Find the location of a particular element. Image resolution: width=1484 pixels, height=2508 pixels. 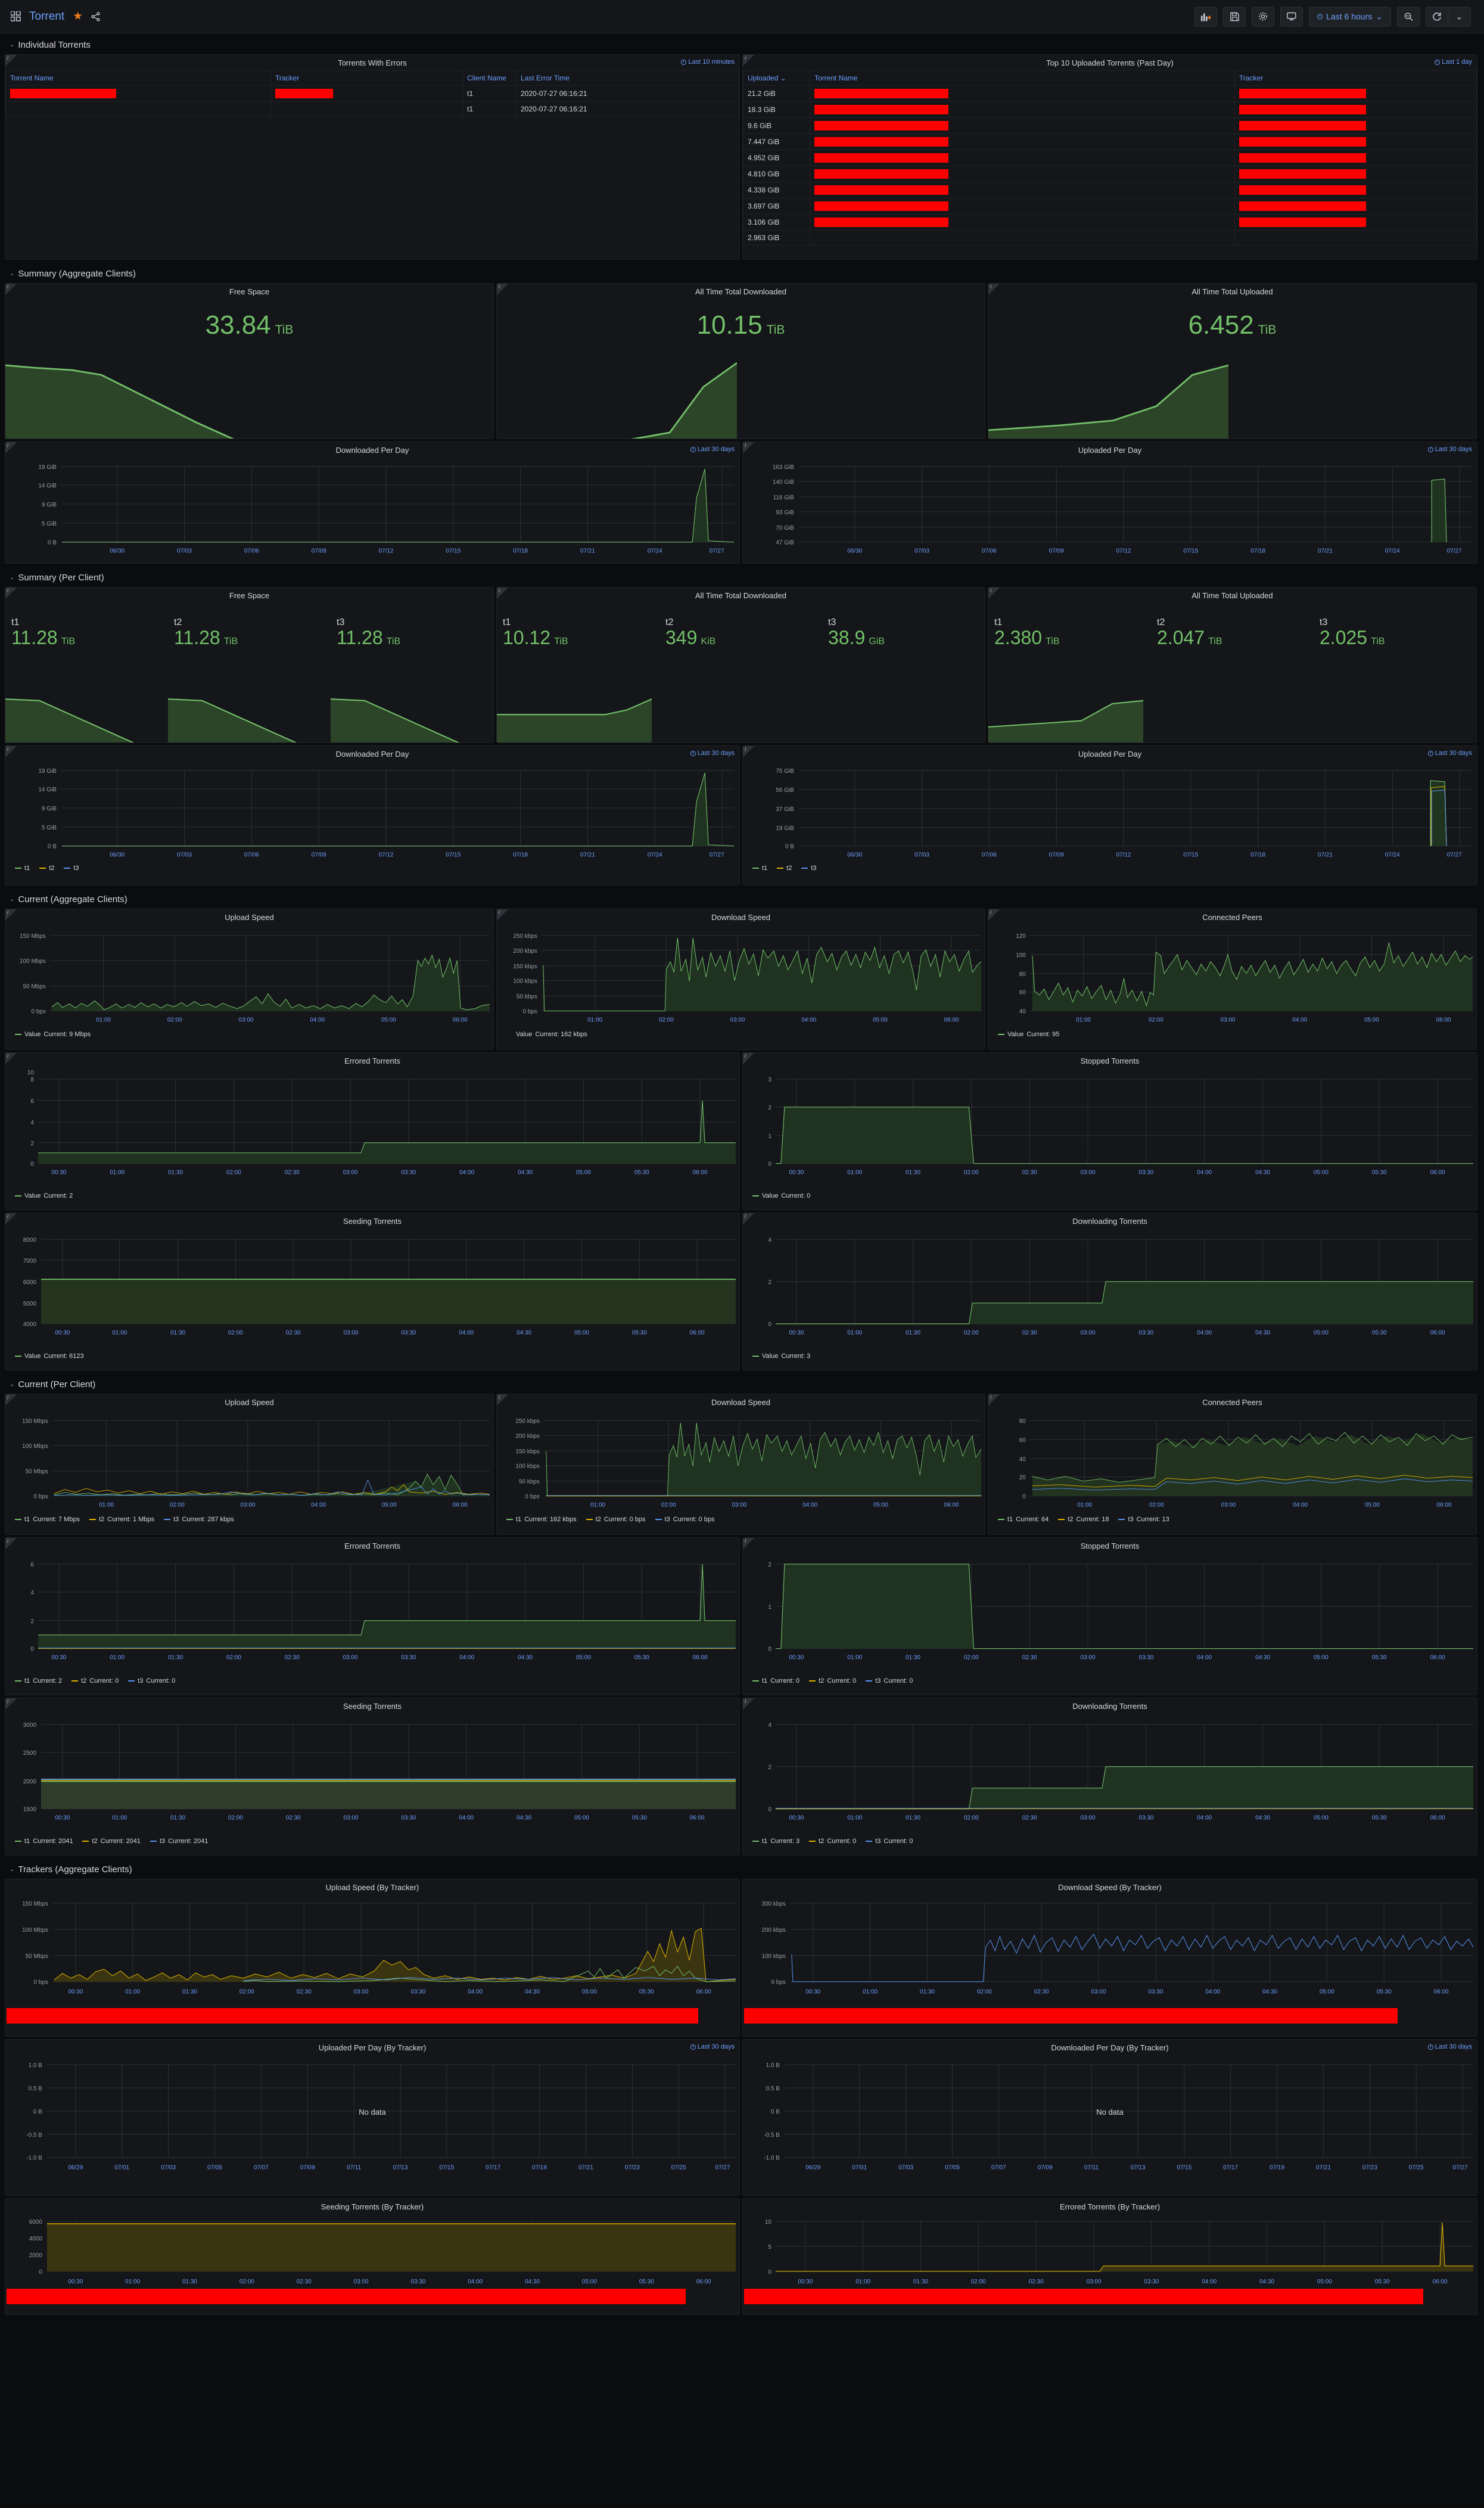

table-row: 7.447 GiB is located at coordinates (1110, 141).